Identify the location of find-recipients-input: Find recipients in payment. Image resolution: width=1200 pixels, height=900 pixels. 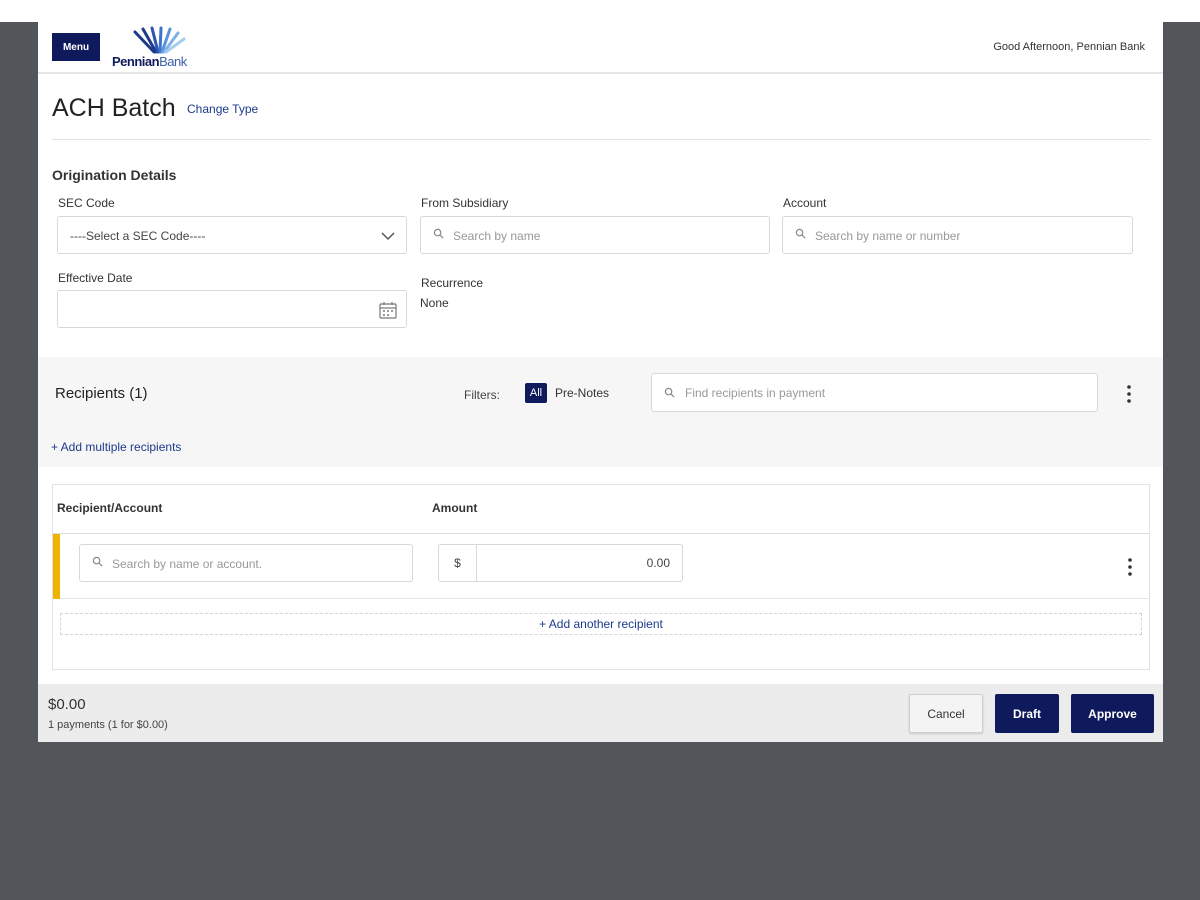
(874, 392).